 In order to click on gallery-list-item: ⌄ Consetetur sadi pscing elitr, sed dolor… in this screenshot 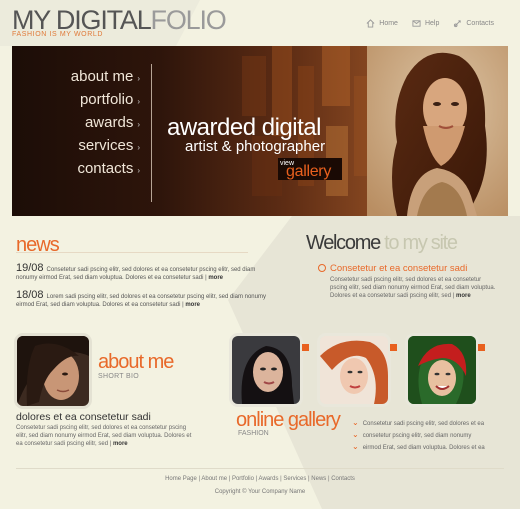, I will do `click(432, 422)`.